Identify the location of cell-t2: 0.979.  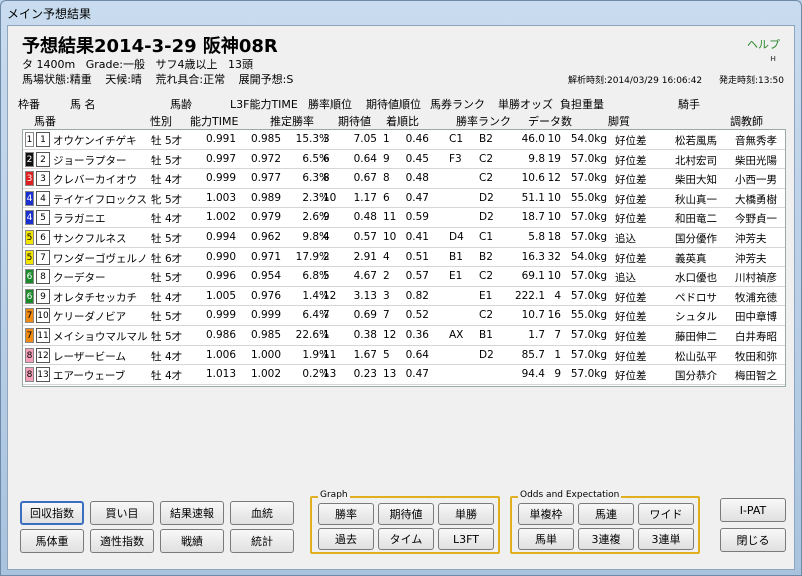
(265, 217).